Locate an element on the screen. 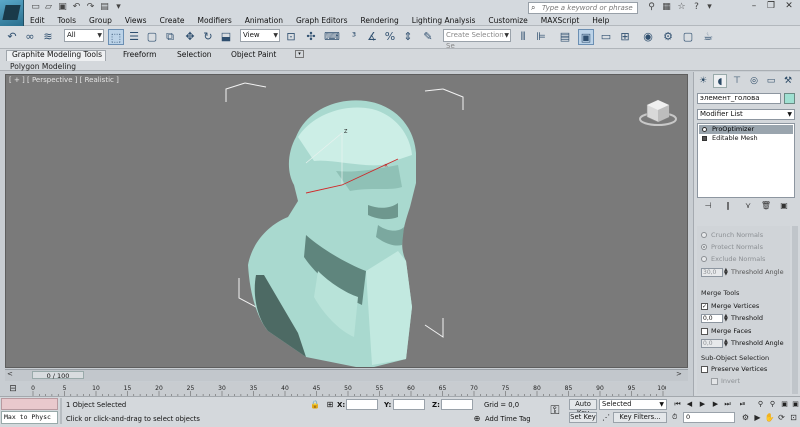 This screenshot has height=427, width=800. menu-lighting-analysis: Lighting Analysis is located at coordinates (444, 20).